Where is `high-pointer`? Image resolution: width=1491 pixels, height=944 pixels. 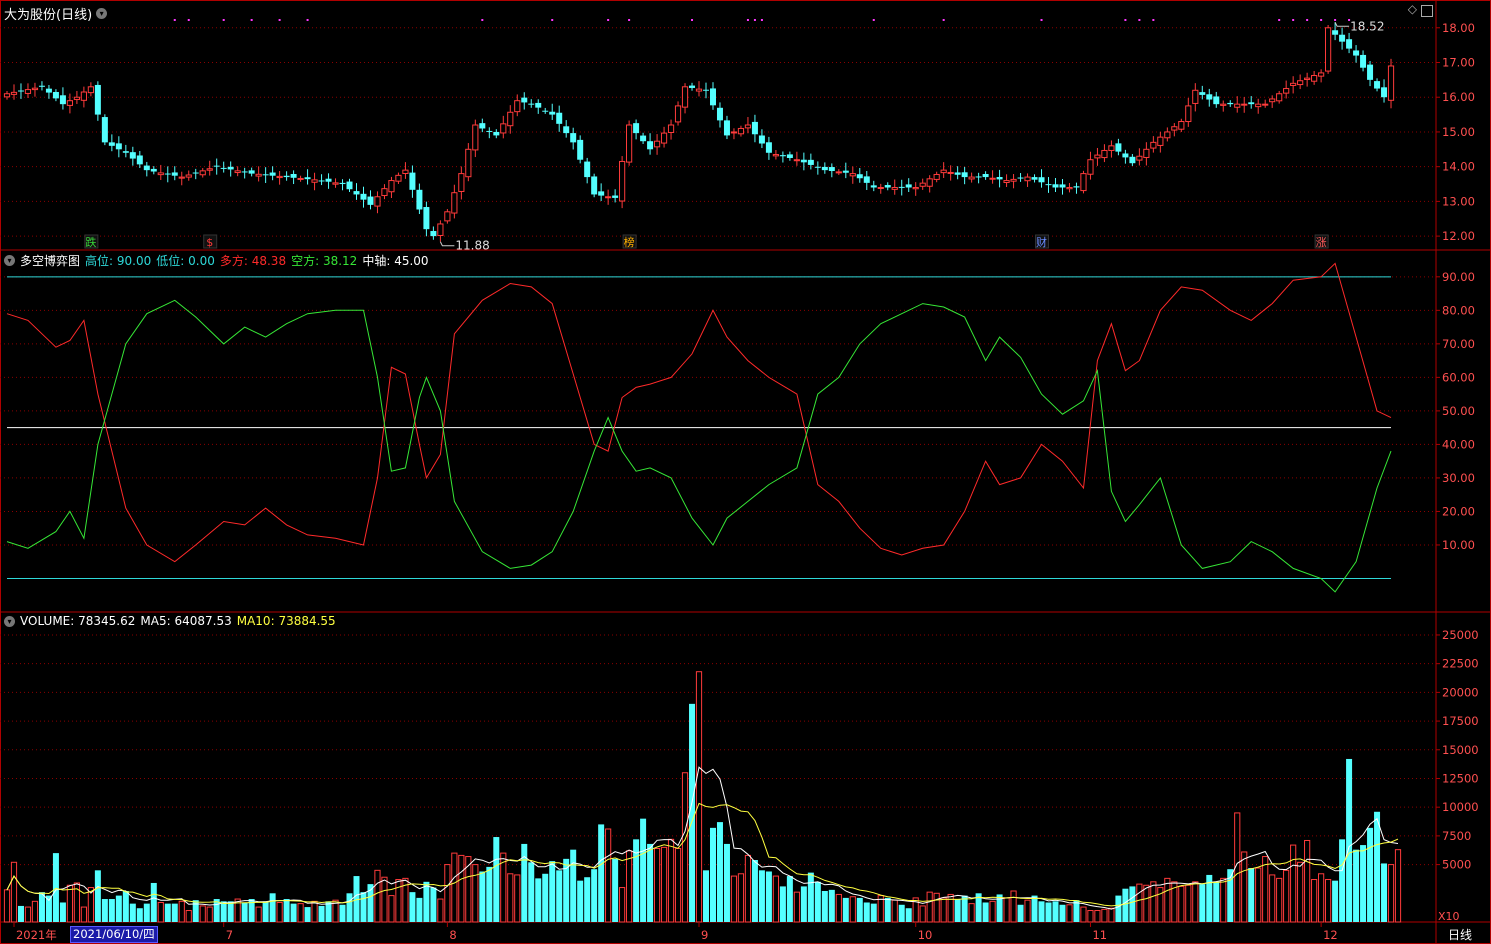
high-pointer is located at coordinates (1342, 24).